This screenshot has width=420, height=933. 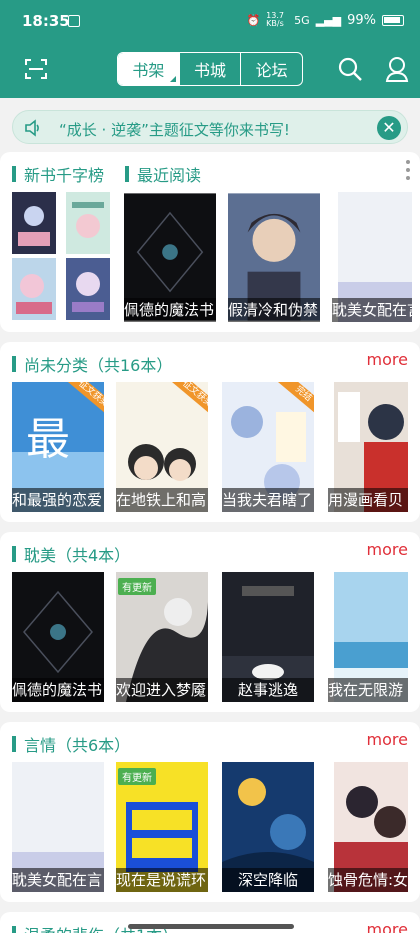 What do you see at coordinates (274, 310) in the screenshot?
I see `book-title: 假清冷和伪禁` at bounding box center [274, 310].